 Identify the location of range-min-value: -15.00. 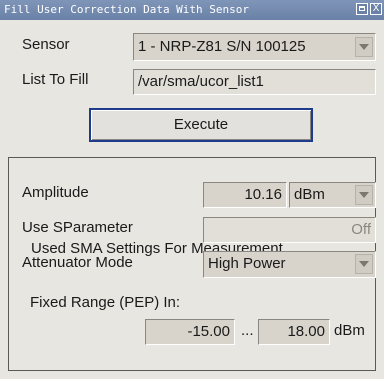
(208, 331).